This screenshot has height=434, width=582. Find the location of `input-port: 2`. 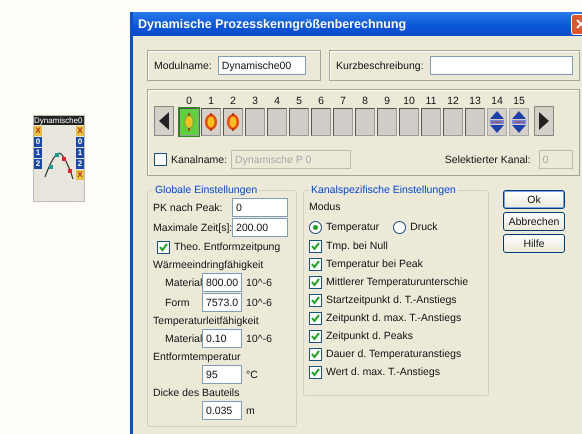

input-port: 2 is located at coordinates (38, 164).